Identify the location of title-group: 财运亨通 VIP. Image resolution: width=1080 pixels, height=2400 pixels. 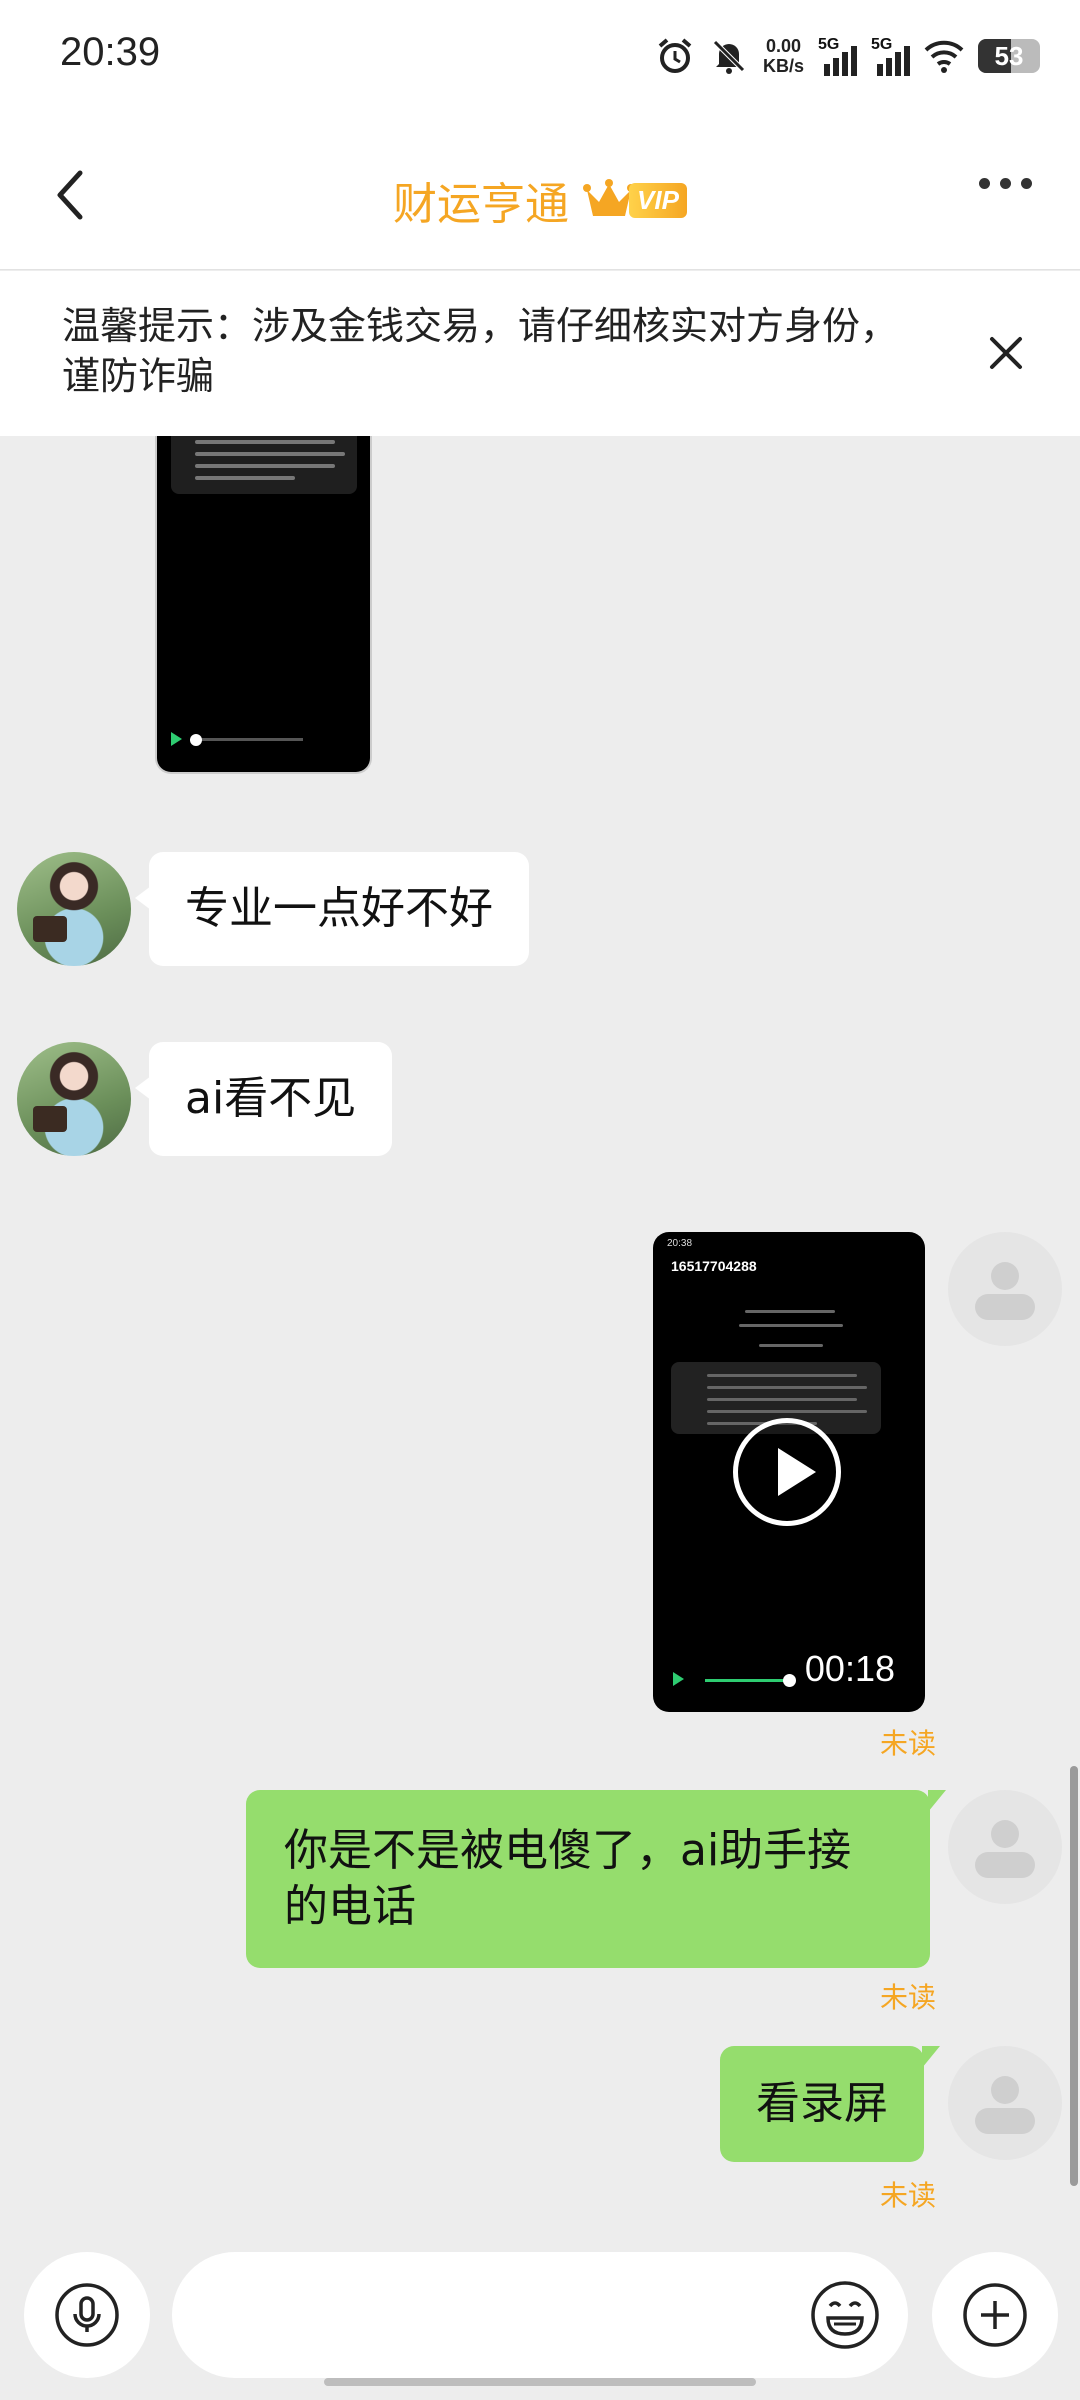
(540, 200).